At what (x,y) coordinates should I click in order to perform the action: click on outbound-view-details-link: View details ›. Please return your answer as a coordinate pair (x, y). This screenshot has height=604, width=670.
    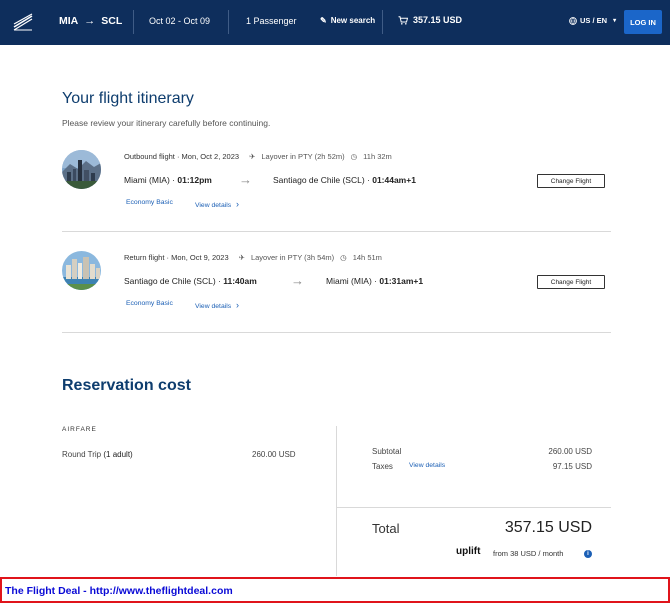
    Looking at the image, I should click on (217, 204).